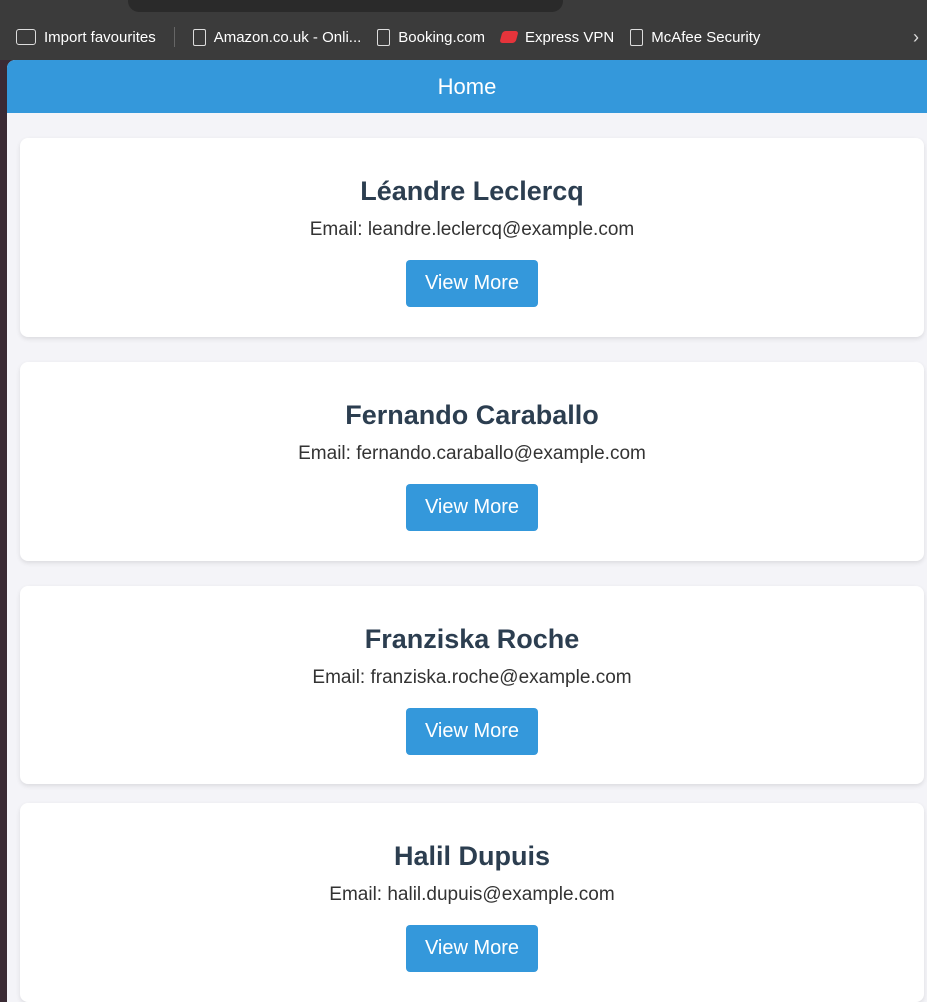 The width and height of the screenshot is (927, 1002). What do you see at coordinates (471, 856) in the screenshot?
I see `user-name: Halil Dupuis` at bounding box center [471, 856].